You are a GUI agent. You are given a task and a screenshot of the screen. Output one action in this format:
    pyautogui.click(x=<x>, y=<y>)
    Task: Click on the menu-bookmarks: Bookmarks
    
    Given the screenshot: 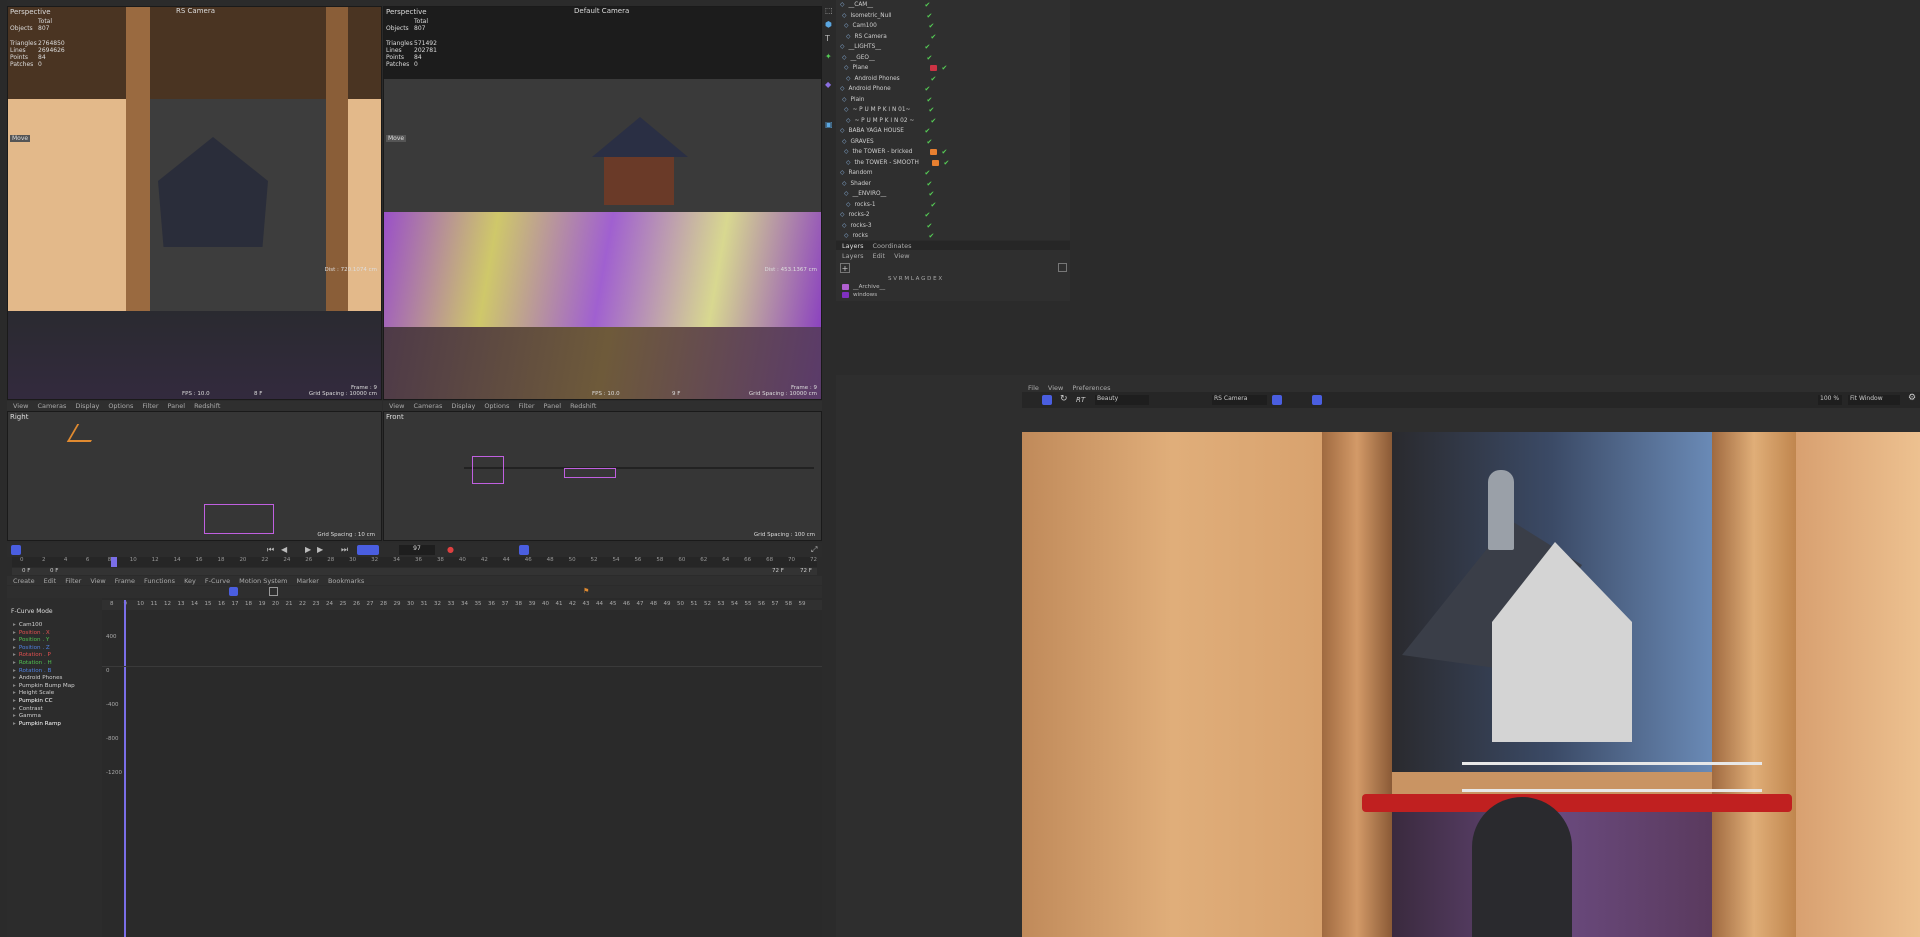 What is the action you would take?
    pyautogui.click(x=346, y=581)
    